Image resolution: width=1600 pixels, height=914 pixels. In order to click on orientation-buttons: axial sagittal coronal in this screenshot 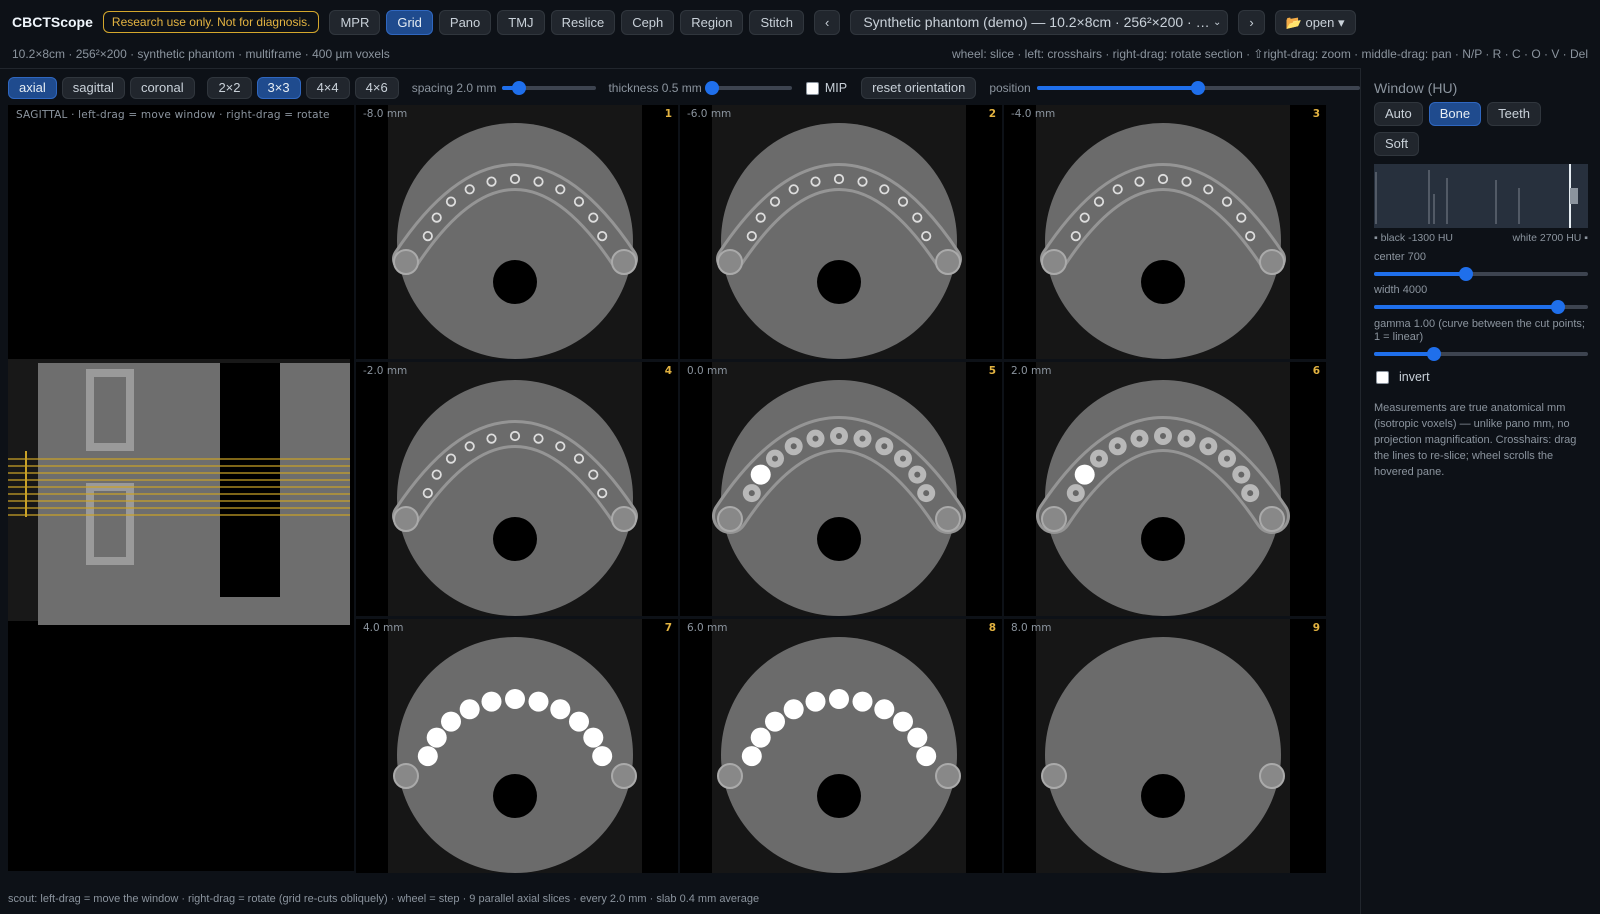, I will do `click(104, 88)`.